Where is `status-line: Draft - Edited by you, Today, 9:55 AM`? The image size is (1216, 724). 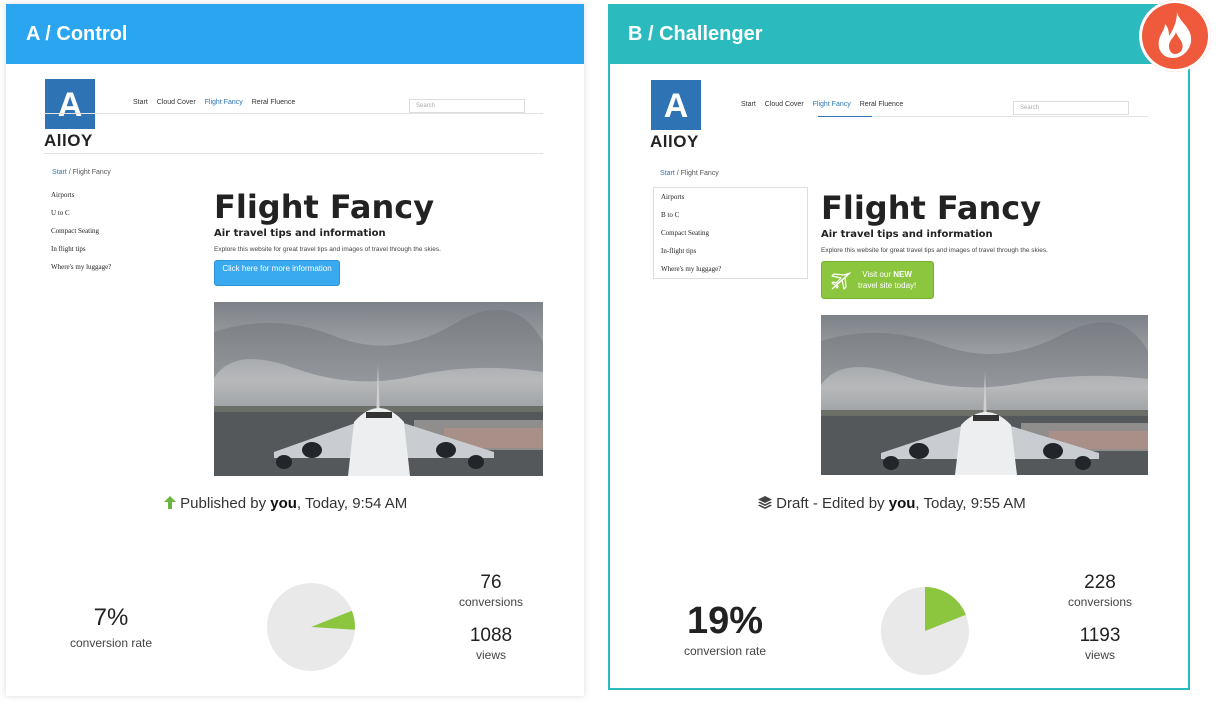 status-line: Draft - Edited by you, Today, 9:55 AM is located at coordinates (892, 503).